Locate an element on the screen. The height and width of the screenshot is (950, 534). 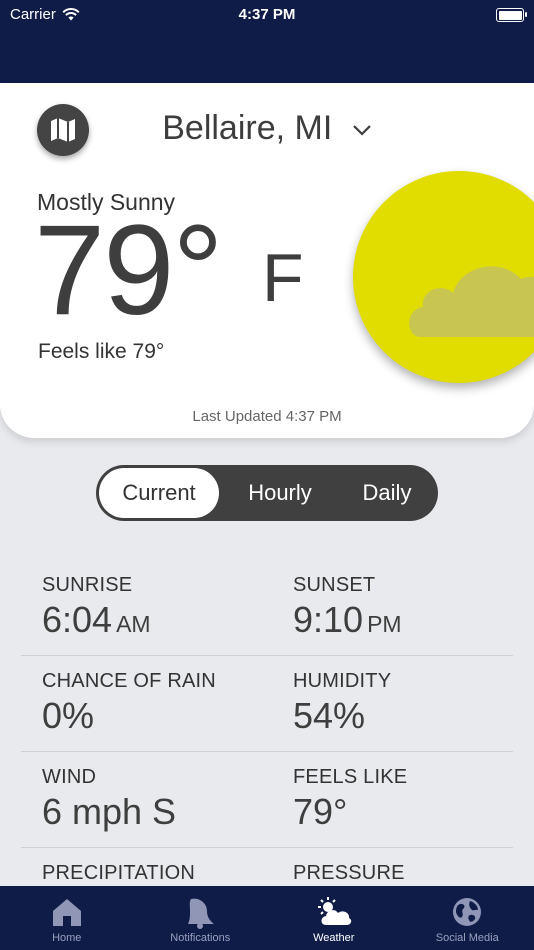
sunrise-value: 6:04 AM is located at coordinates (96, 619).